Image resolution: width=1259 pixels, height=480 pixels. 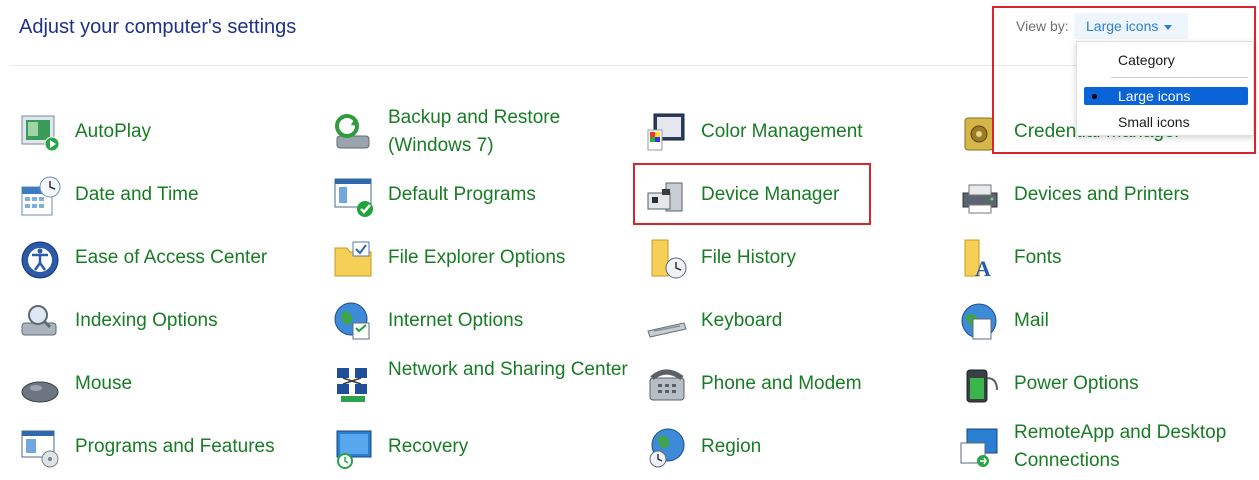 I want to click on item-date-time: Date and Time, so click(x=170, y=192).